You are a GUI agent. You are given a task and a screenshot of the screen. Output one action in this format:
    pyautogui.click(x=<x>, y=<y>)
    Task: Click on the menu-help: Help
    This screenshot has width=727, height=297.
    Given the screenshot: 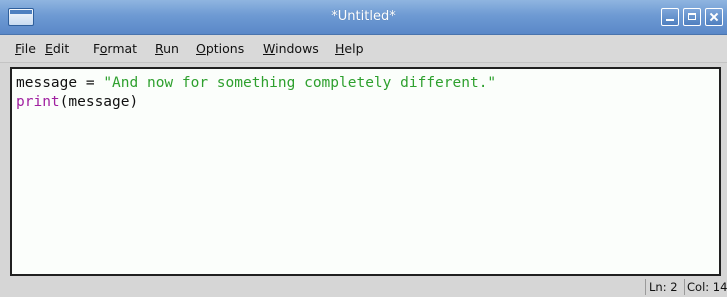 What is the action you would take?
    pyautogui.click(x=349, y=48)
    